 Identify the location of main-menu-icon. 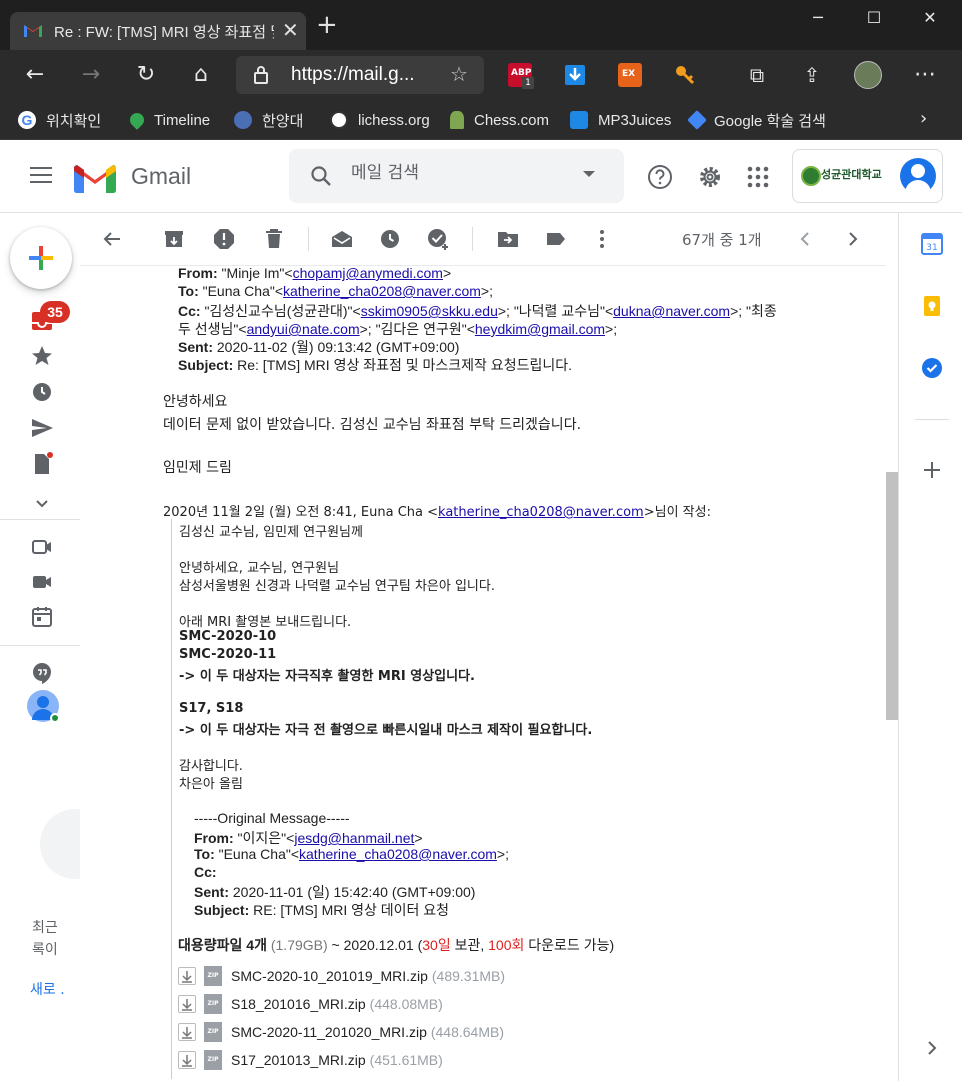
(41, 176).